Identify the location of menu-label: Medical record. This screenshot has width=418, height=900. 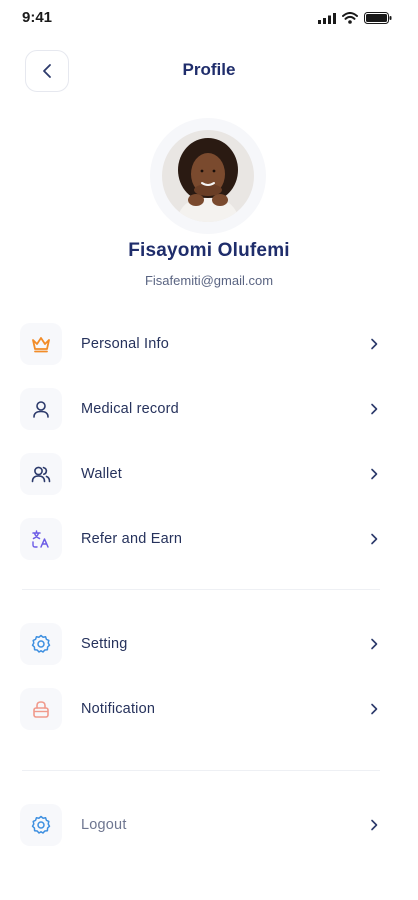
(130, 409).